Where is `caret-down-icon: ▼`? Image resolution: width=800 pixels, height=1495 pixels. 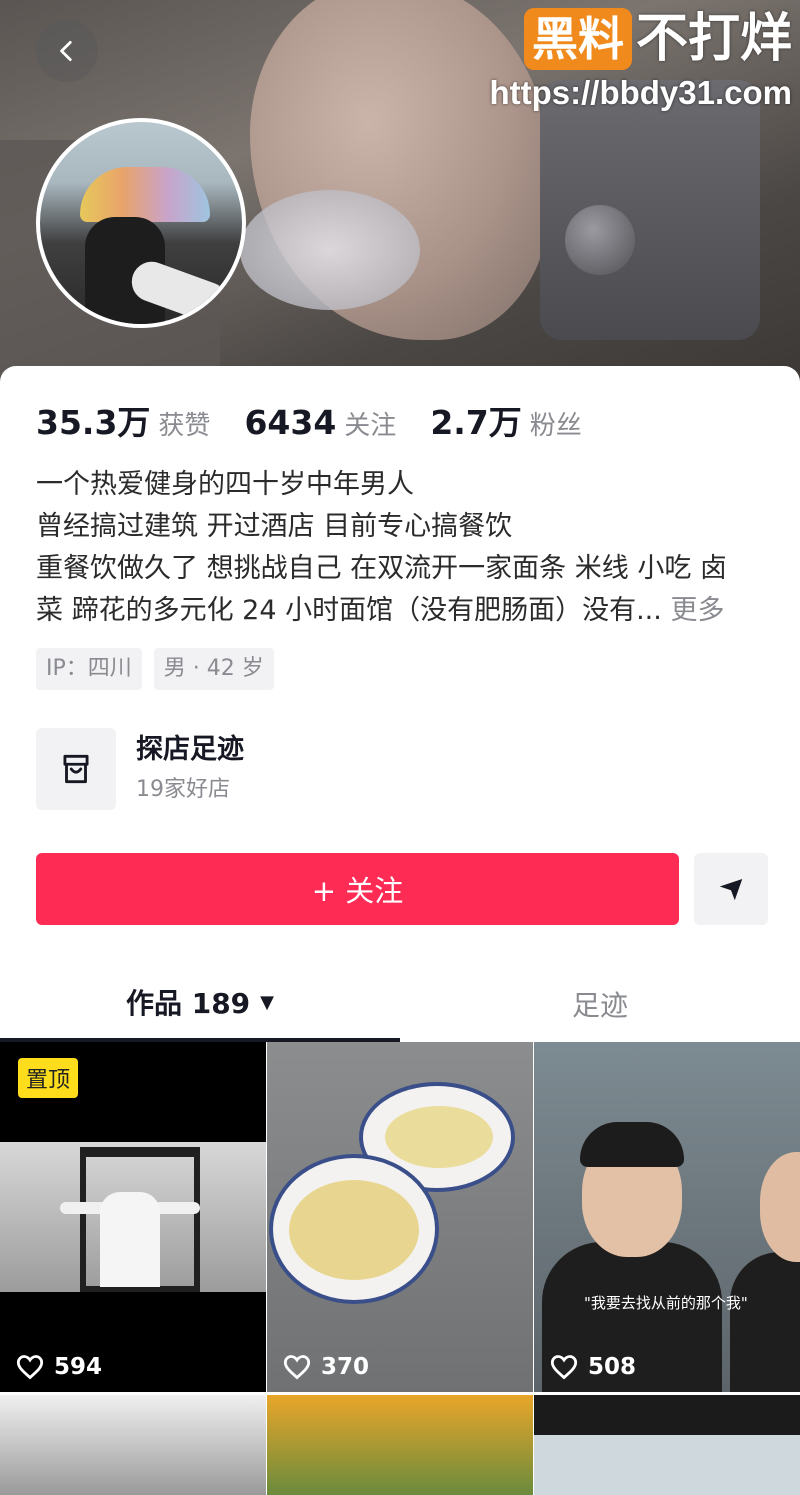 caret-down-icon: ▼ is located at coordinates (267, 1002).